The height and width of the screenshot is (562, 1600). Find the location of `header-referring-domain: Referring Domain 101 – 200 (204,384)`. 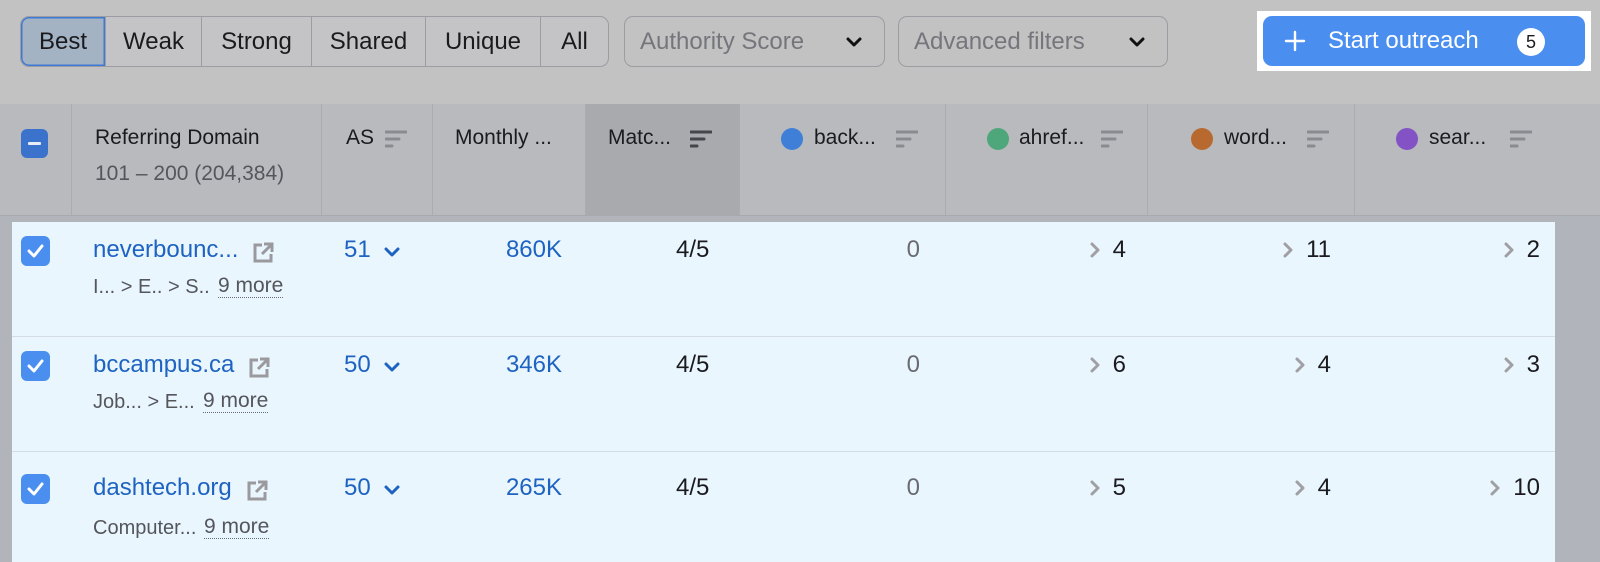

header-referring-domain: Referring Domain 101 – 200 (204,384) is located at coordinates (196, 159).